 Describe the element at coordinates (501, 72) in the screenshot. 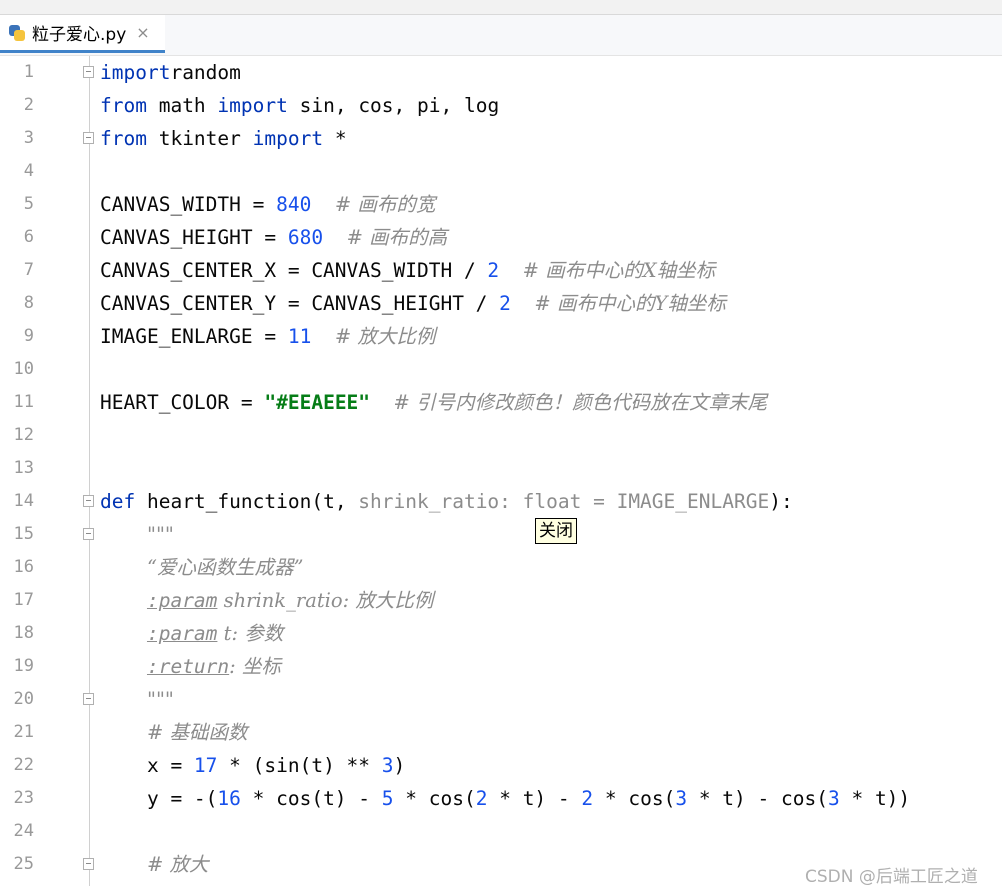

I see `code-line: 1 importrandom` at that location.